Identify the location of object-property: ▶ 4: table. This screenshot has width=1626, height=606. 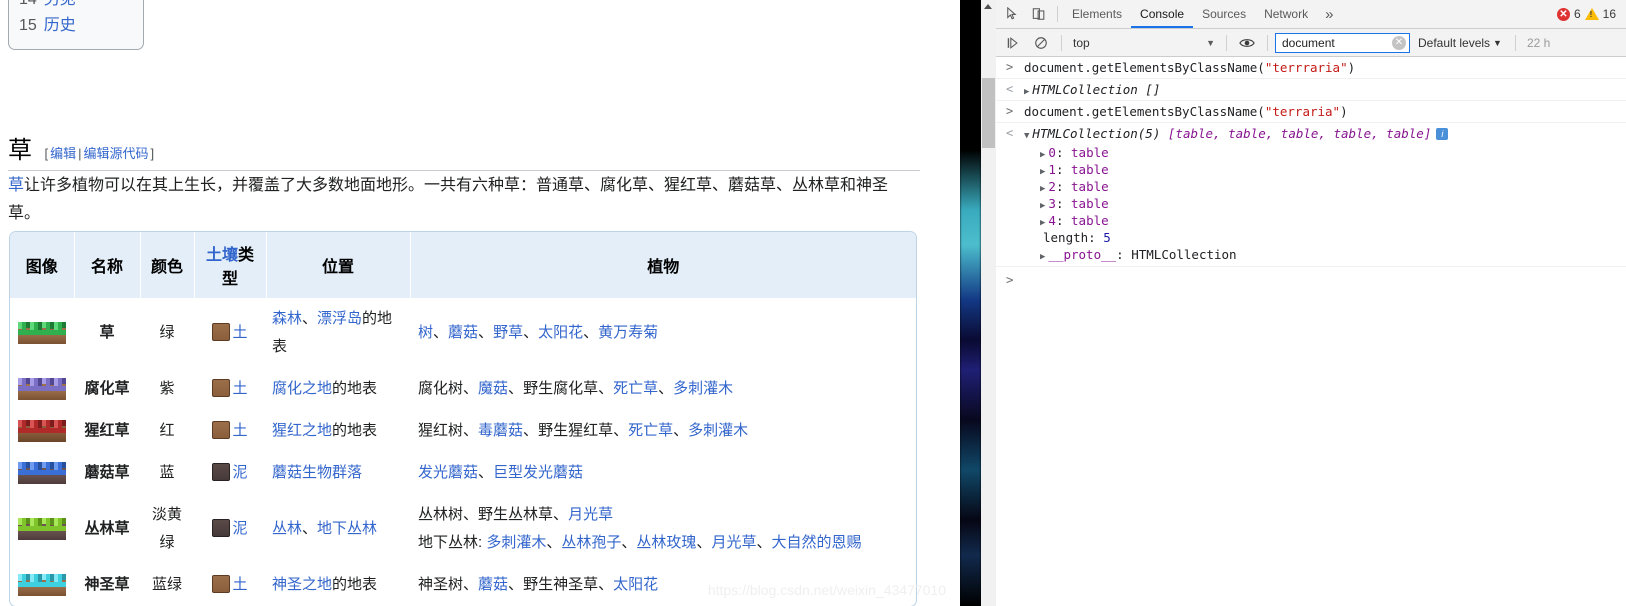
(1311, 220).